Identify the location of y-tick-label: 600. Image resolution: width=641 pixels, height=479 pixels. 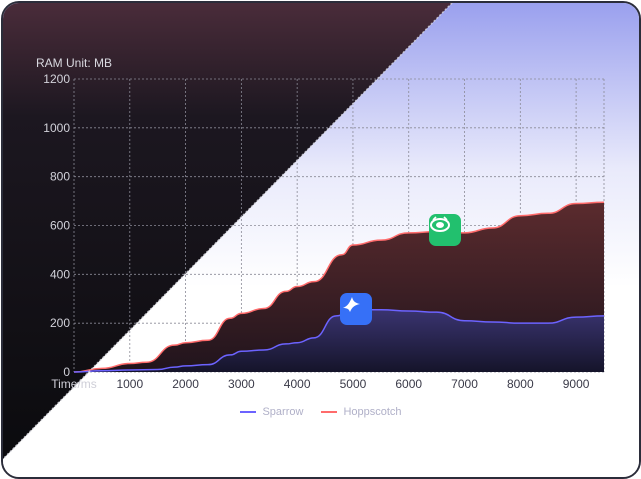
(60, 226).